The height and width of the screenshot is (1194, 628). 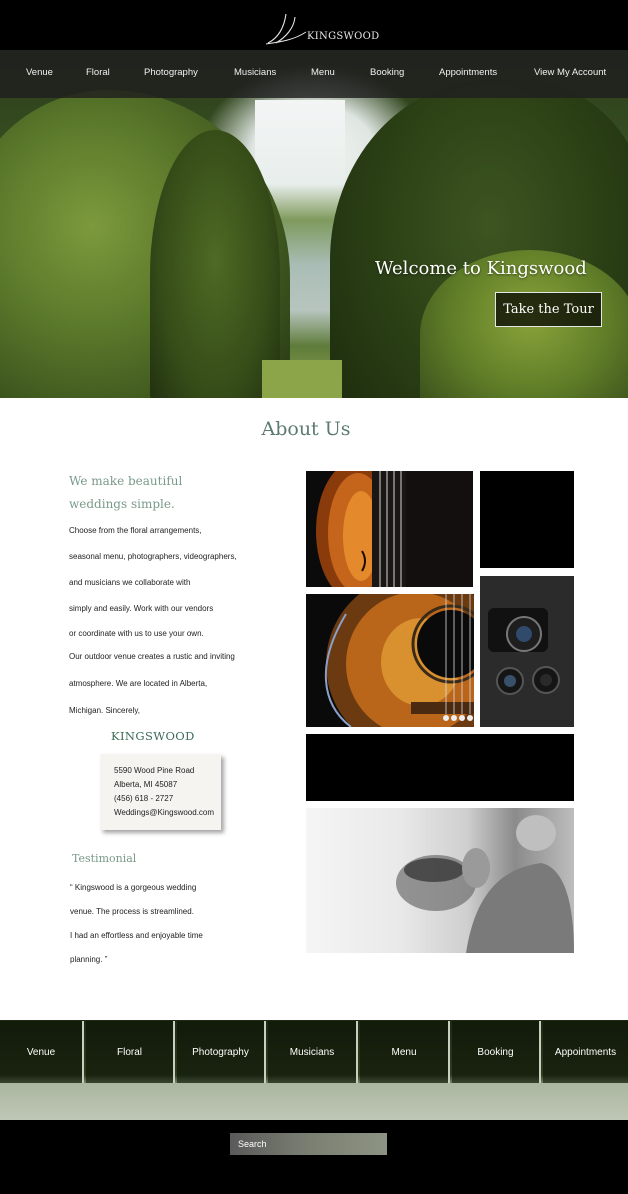 I want to click on contact-city: Alberta, MI 45087, so click(x=146, y=784).